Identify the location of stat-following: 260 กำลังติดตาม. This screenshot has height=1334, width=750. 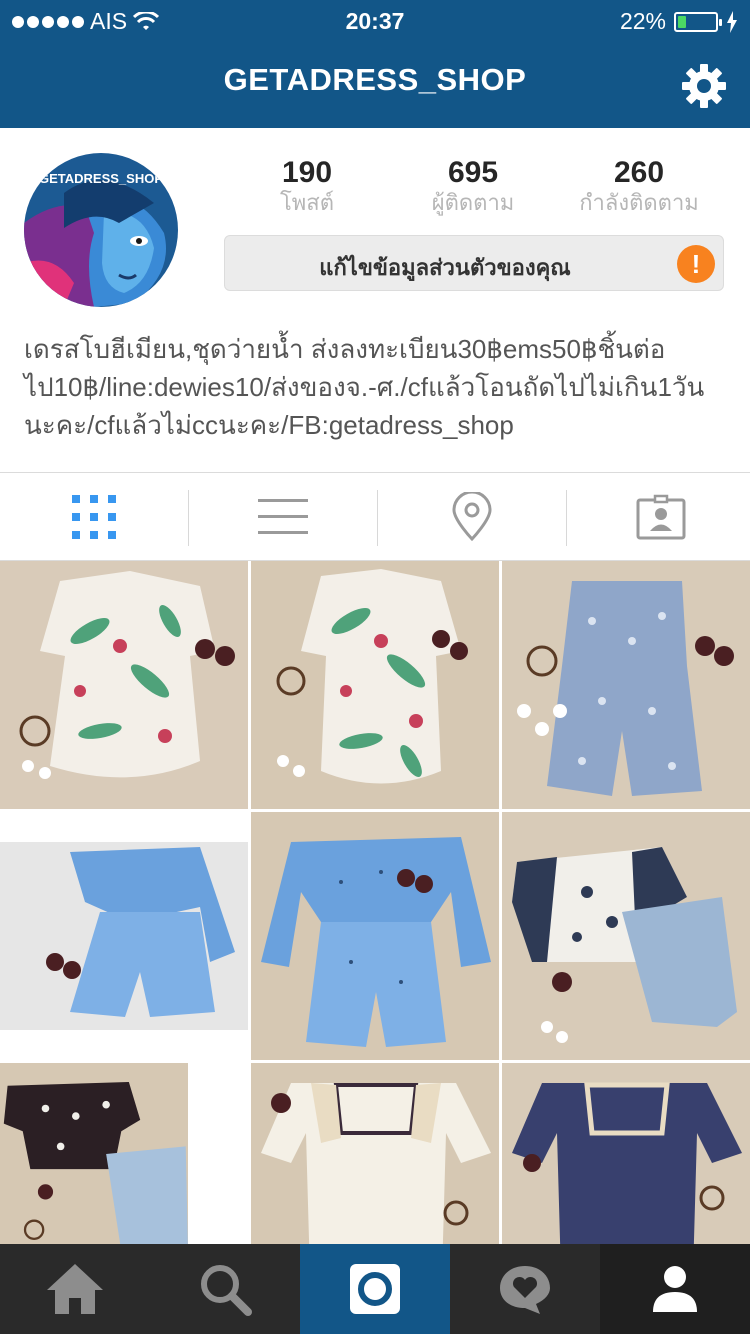
(639, 186).